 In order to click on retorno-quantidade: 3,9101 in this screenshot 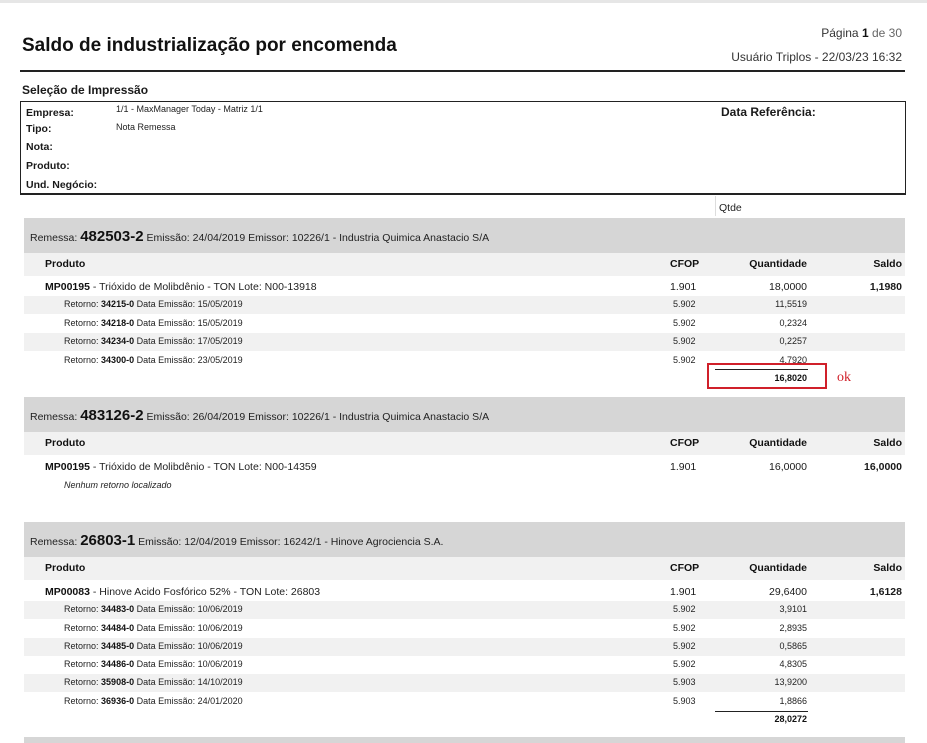, I will do `click(793, 609)`.